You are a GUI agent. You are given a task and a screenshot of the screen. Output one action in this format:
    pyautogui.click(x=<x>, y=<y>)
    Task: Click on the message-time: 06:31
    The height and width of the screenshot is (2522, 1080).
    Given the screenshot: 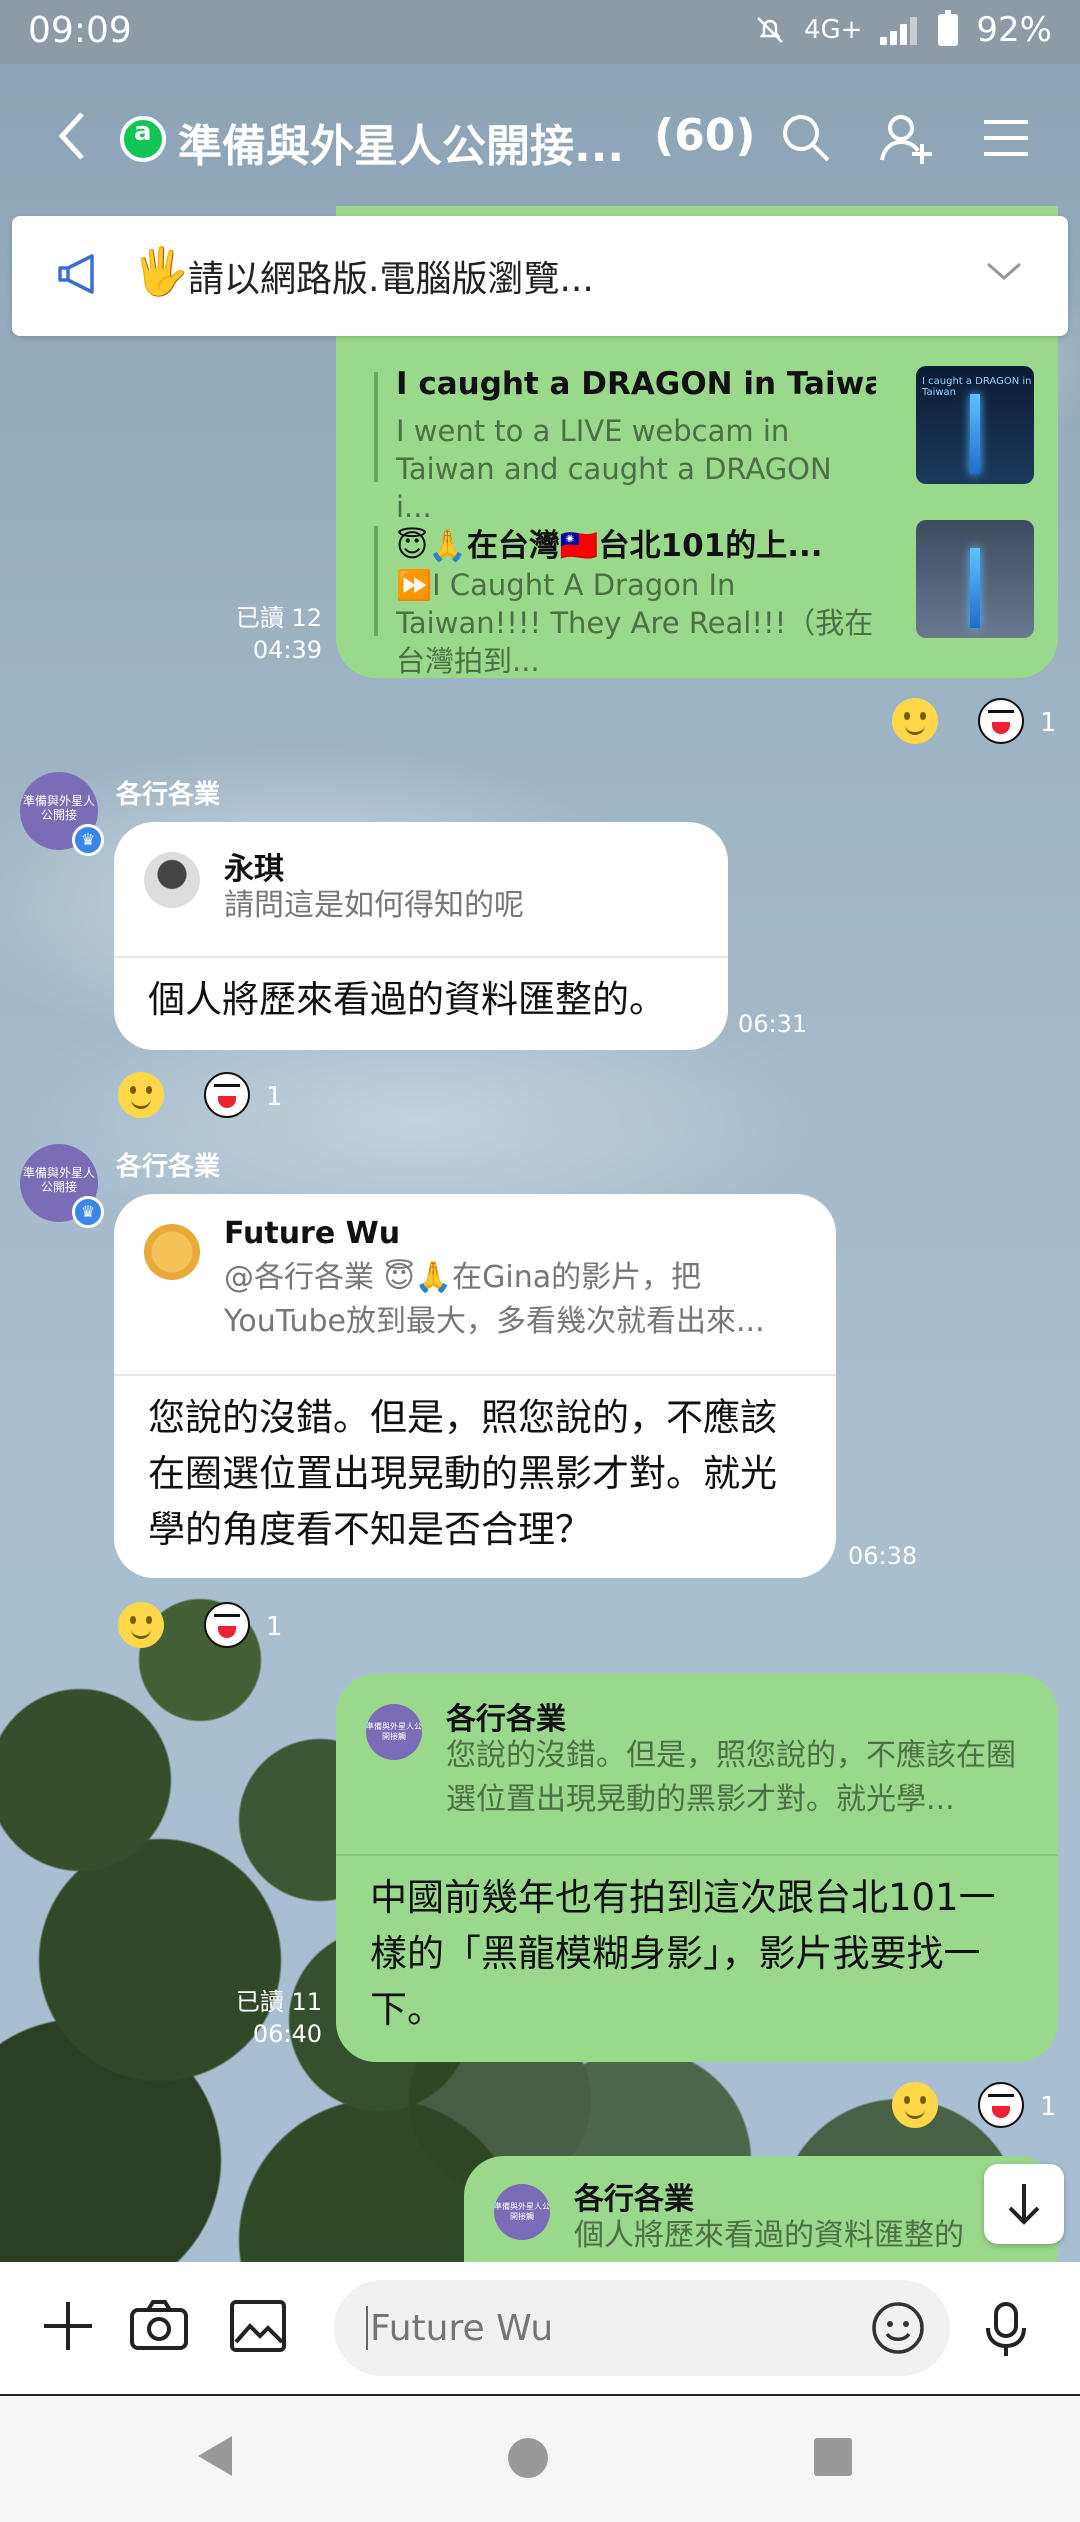 What is the action you would take?
    pyautogui.click(x=773, y=1024)
    